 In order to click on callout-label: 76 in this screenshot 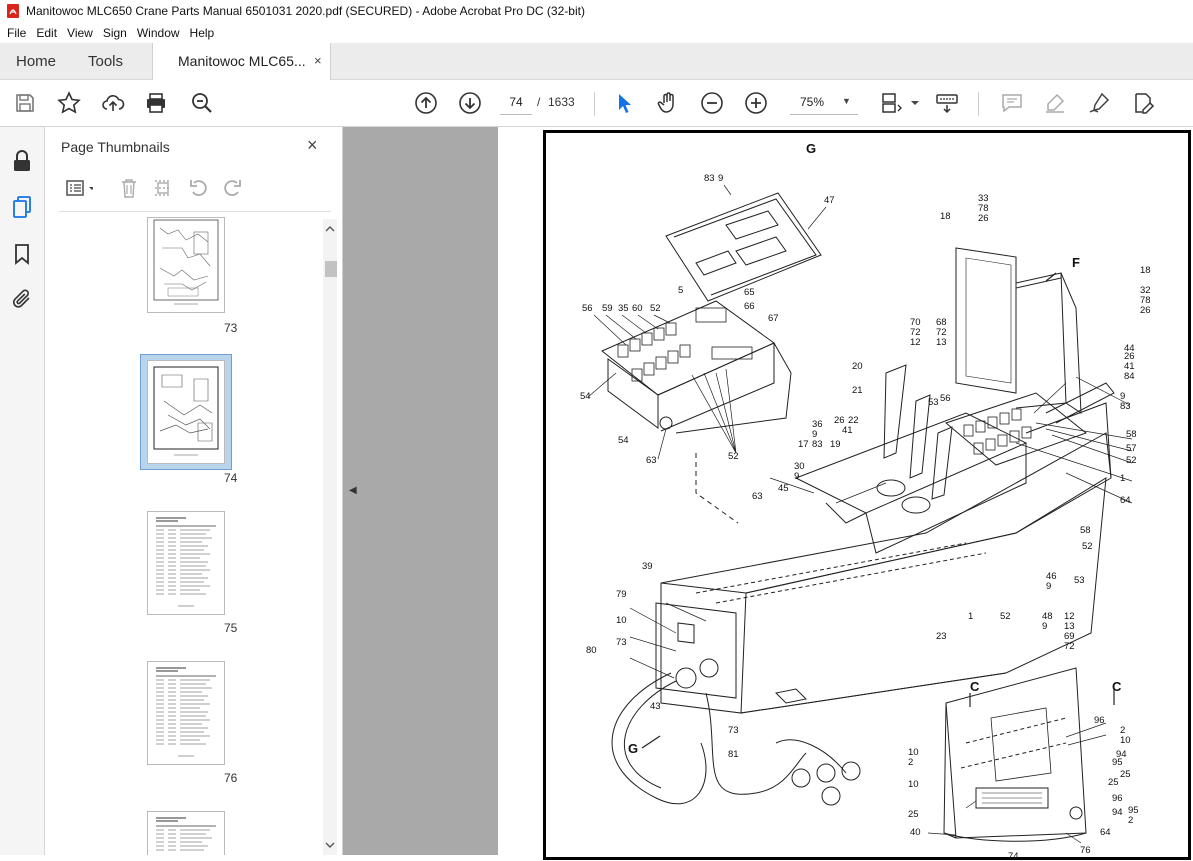, I will do `click(1085, 850)`.